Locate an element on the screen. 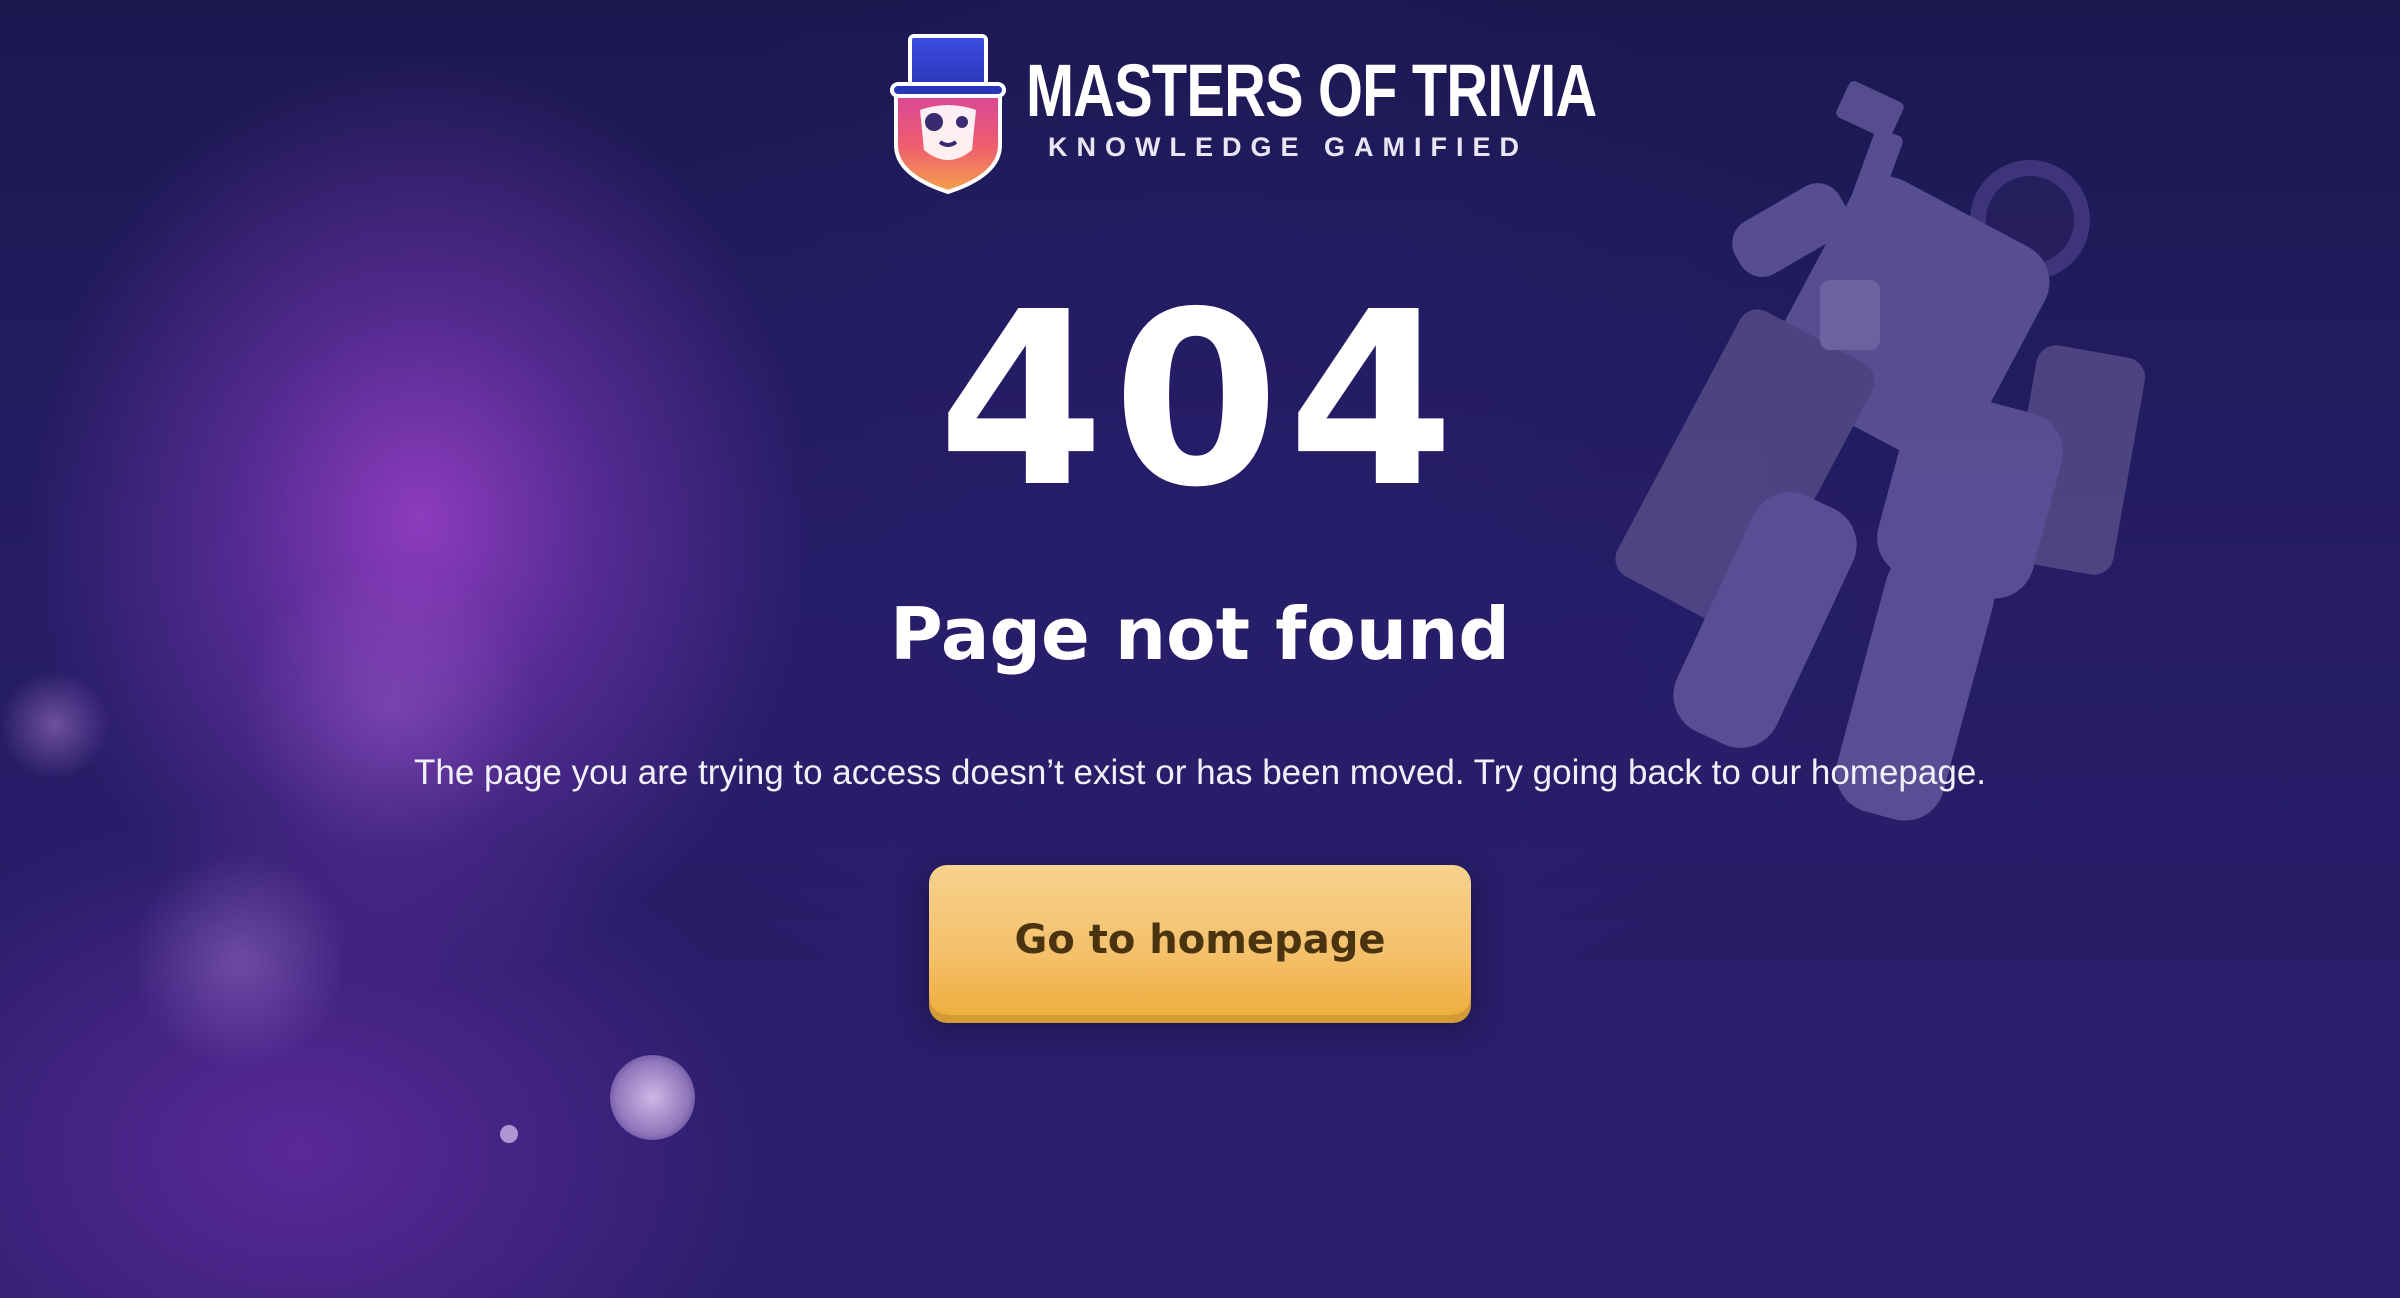 Image resolution: width=2400 pixels, height=1298 pixels. go-to-homepage-button: Go to homepage is located at coordinates (1200, 940).